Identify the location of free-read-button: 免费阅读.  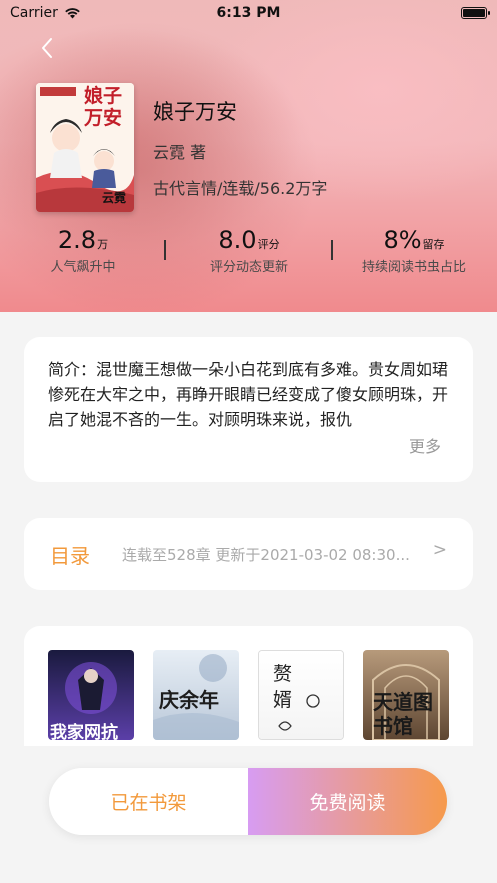
(347, 801).